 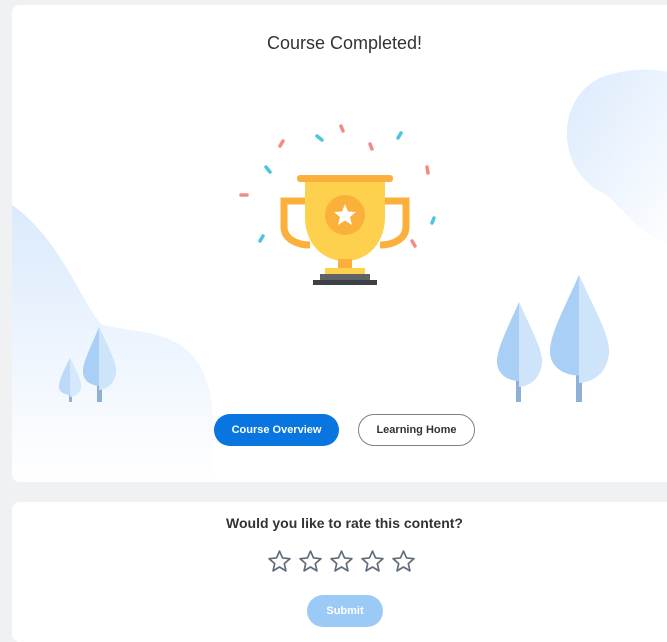 What do you see at coordinates (617, 156) in the screenshot?
I see `background-blob-right` at bounding box center [617, 156].